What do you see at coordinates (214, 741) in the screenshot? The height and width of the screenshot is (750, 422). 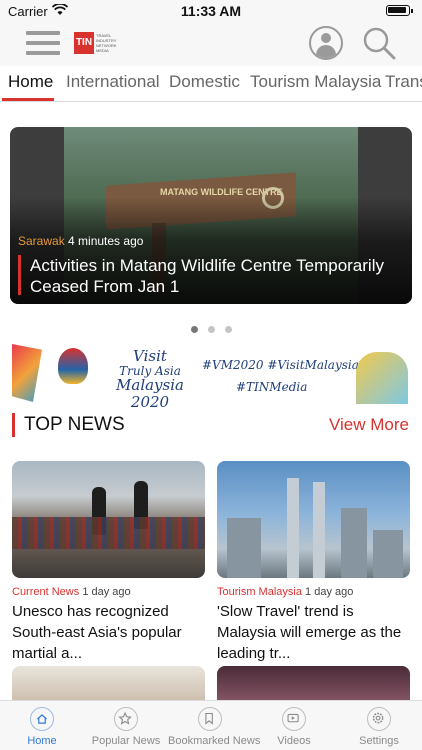 I see `tab-bar-label: Bookmarked News` at bounding box center [214, 741].